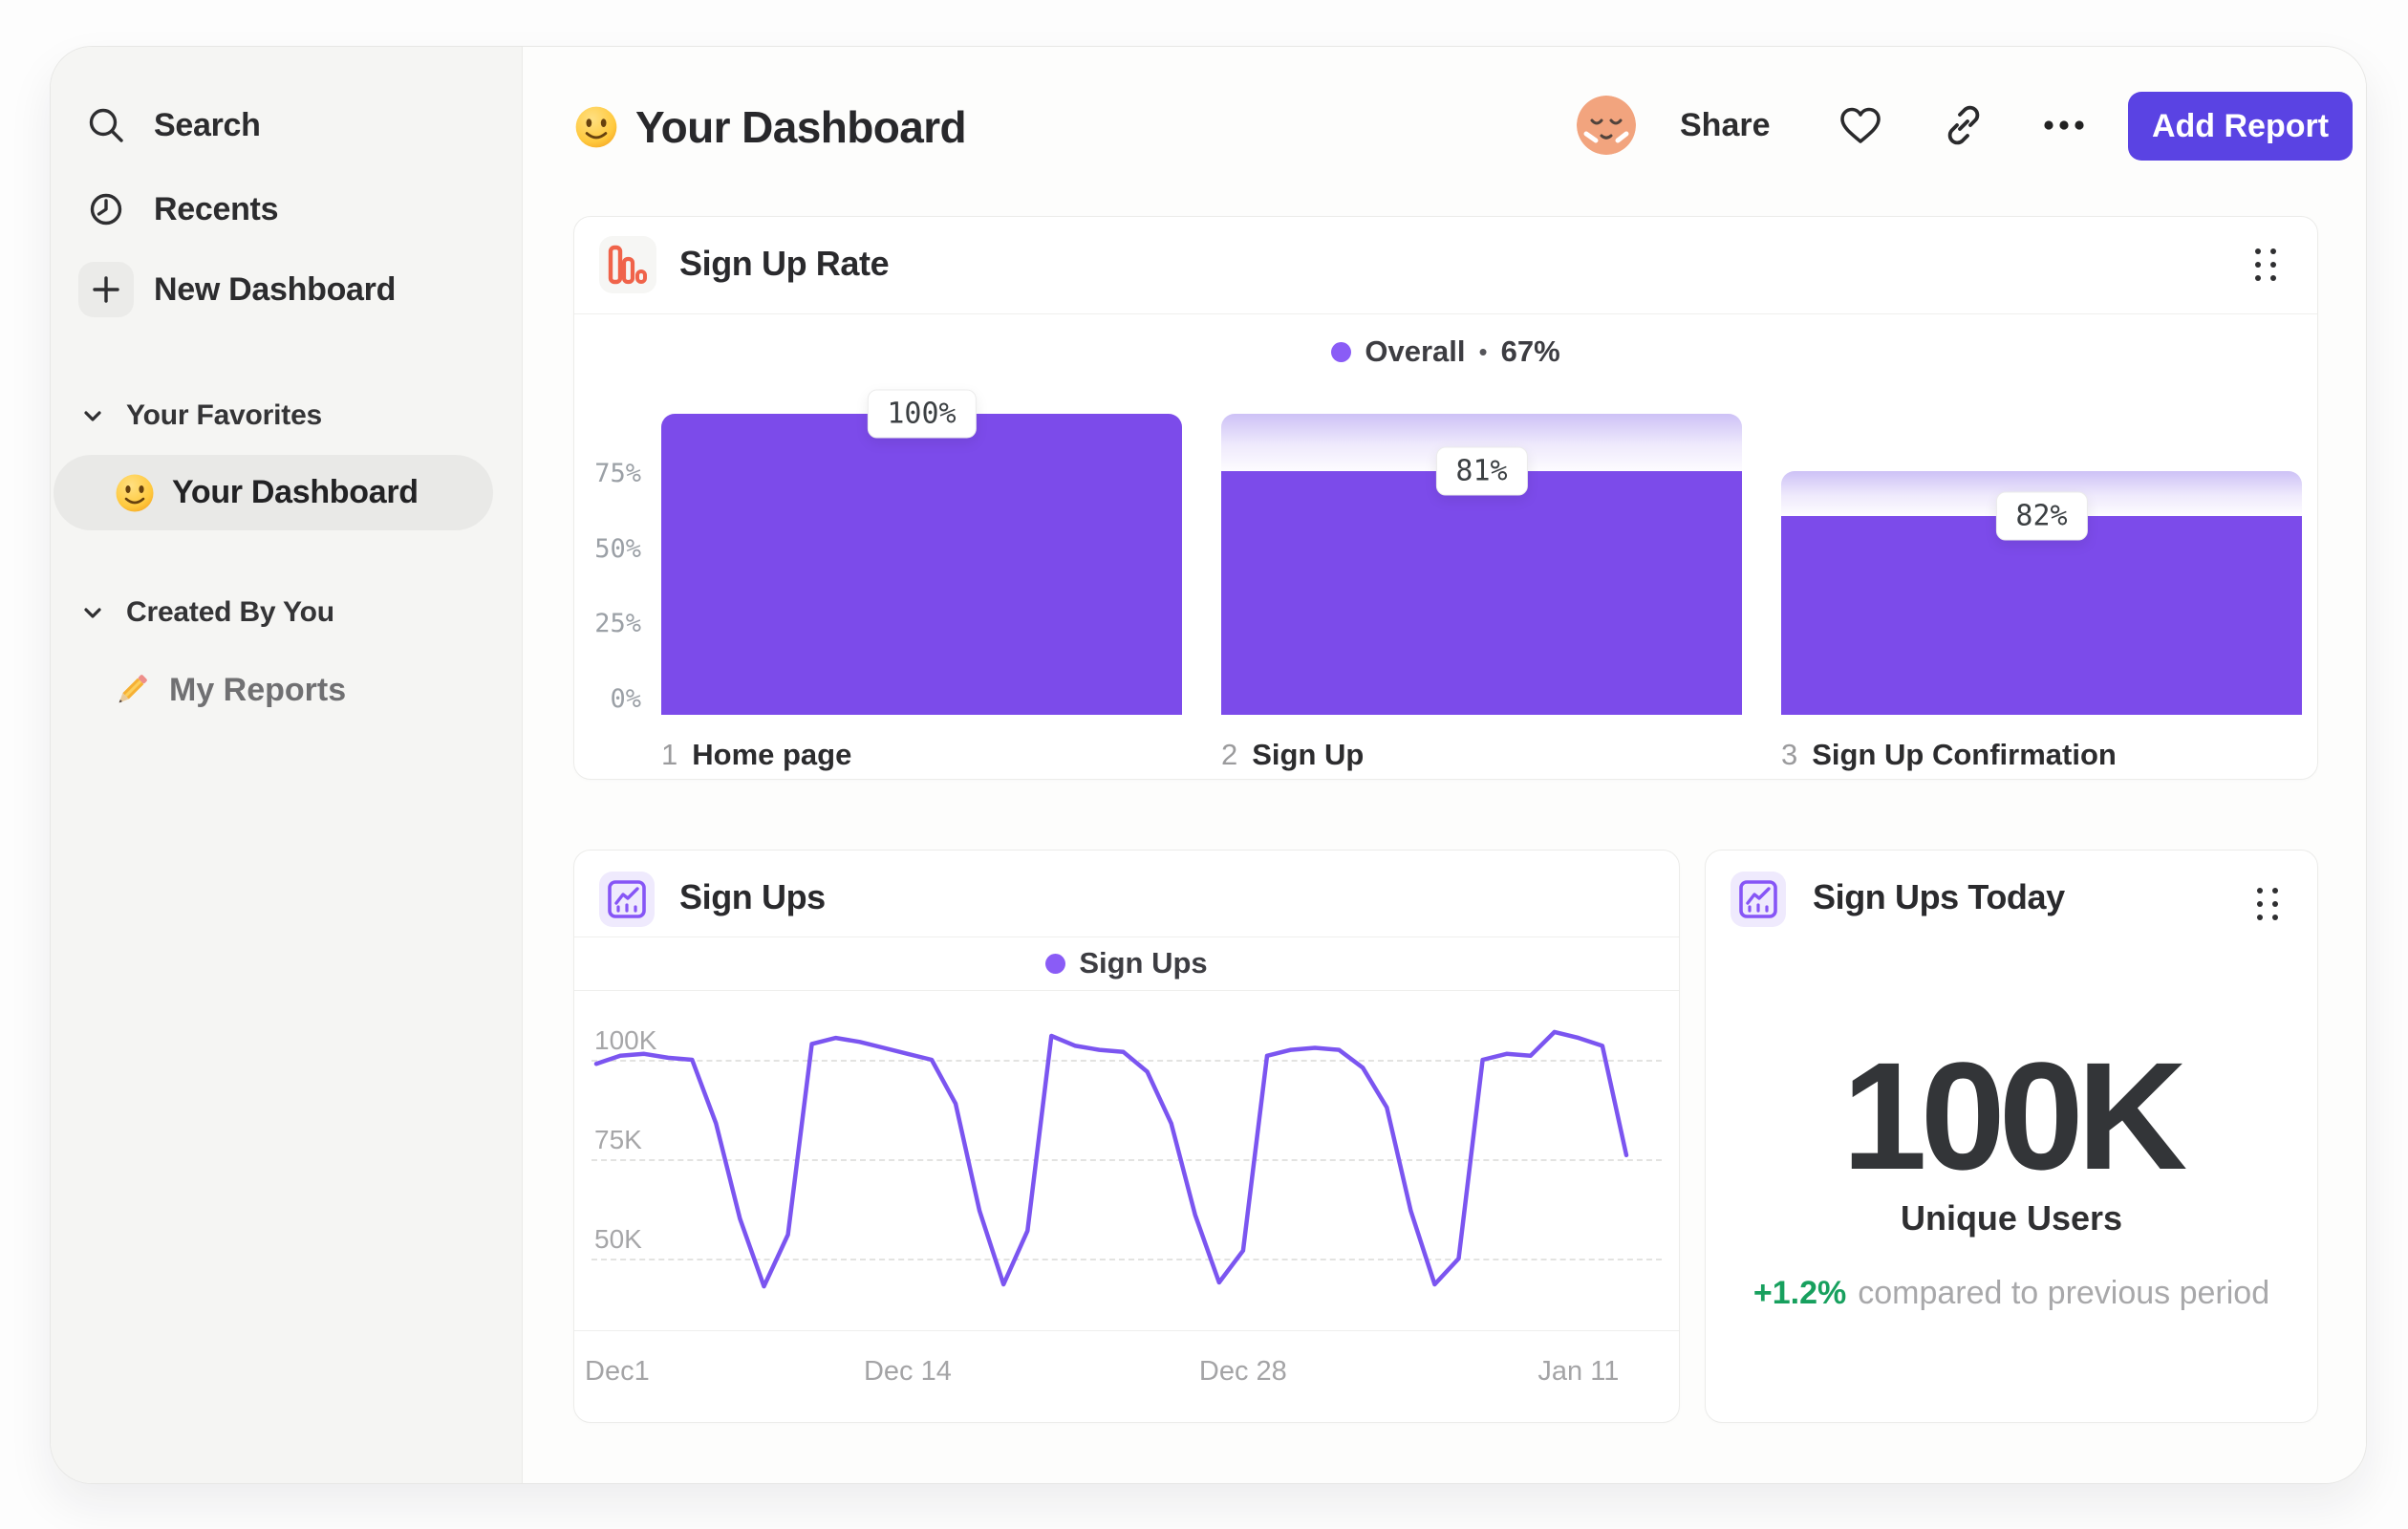  What do you see at coordinates (1144, 963) in the screenshot?
I see `legend-label: Sign Ups` at bounding box center [1144, 963].